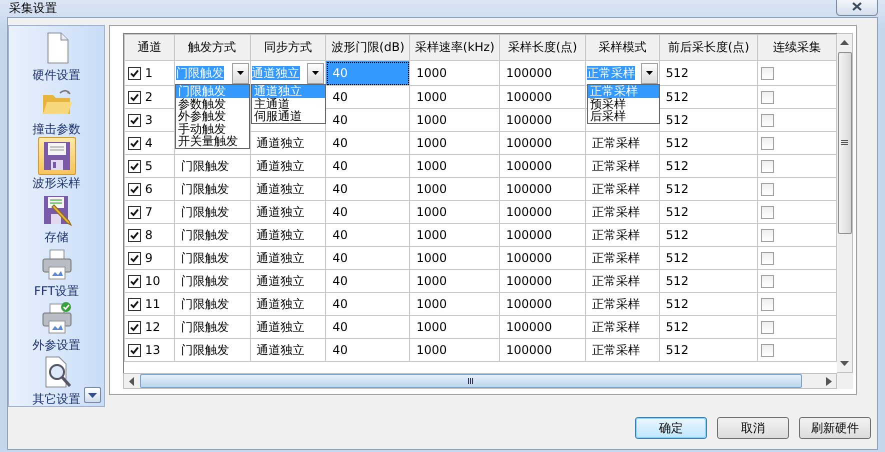 This screenshot has height=452, width=885. What do you see at coordinates (57, 264) in the screenshot?
I see `printer-icon` at bounding box center [57, 264].